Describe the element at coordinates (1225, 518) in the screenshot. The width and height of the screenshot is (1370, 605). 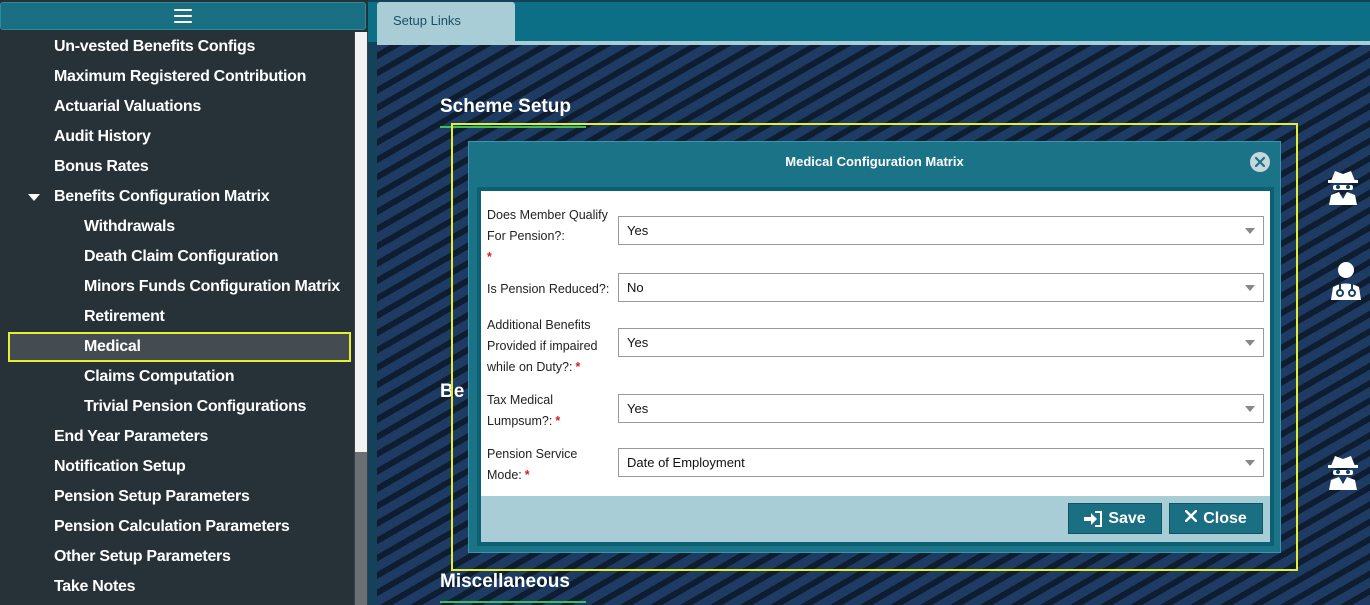
I see `close-button-label: Close` at that location.